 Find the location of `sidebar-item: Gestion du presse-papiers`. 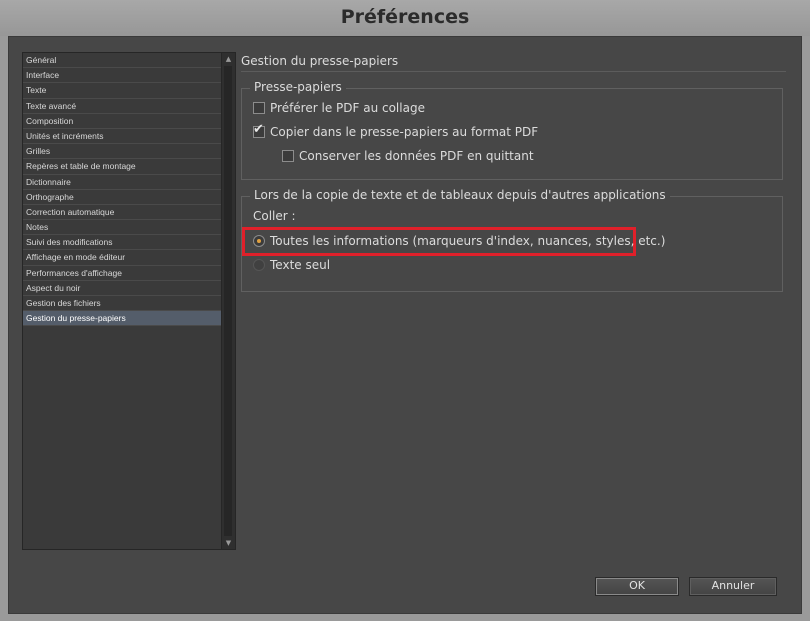

sidebar-item: Gestion du presse-papiers is located at coordinates (122, 319).